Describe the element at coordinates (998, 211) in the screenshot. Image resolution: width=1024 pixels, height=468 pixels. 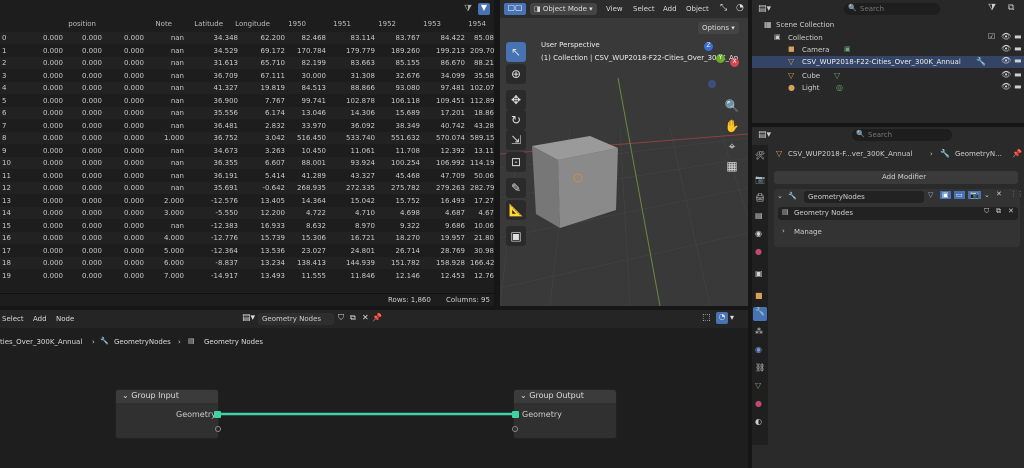
I see `duplicate-icon: ⧉` at that location.